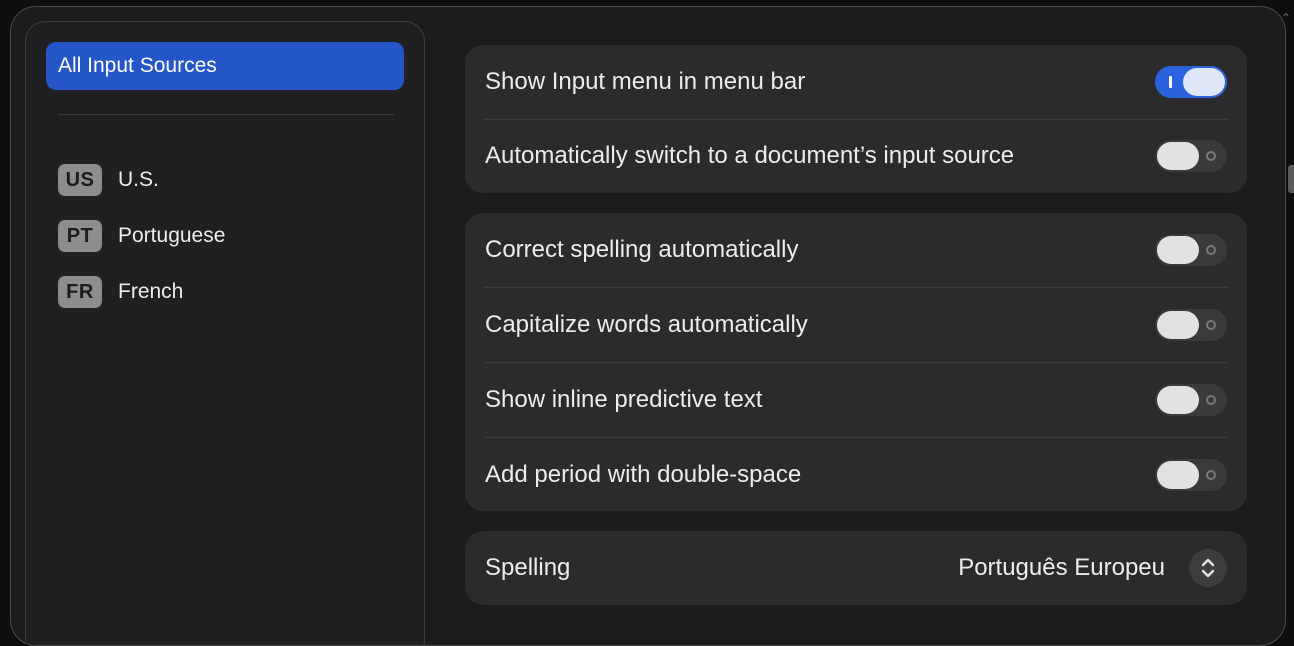  I want to click on capitalize-words-toggle, so click(1191, 325).